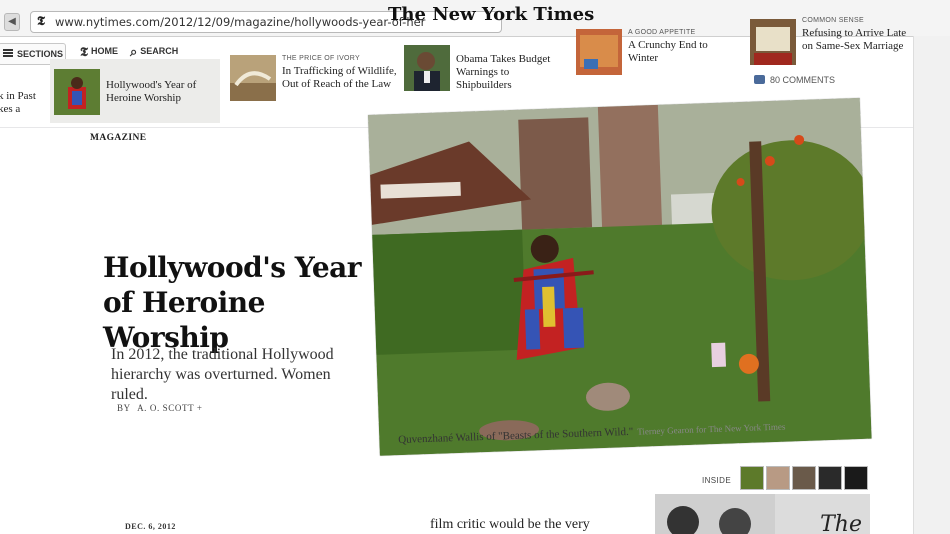  I want to click on promo-title: The, so click(841, 523).